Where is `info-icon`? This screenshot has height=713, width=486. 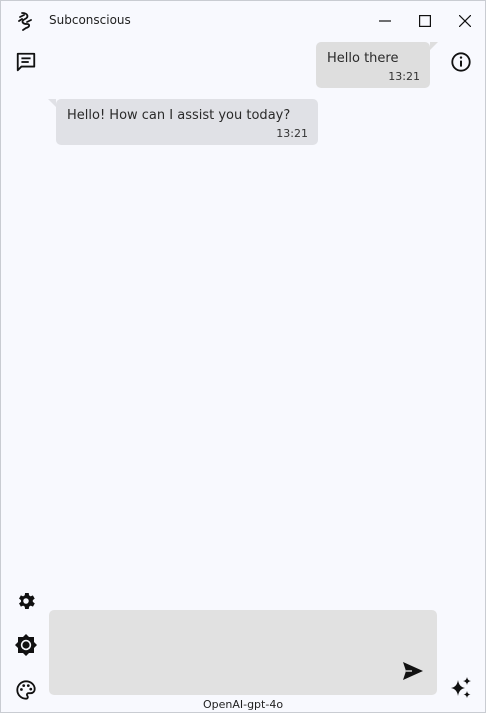 info-icon is located at coordinates (461, 62).